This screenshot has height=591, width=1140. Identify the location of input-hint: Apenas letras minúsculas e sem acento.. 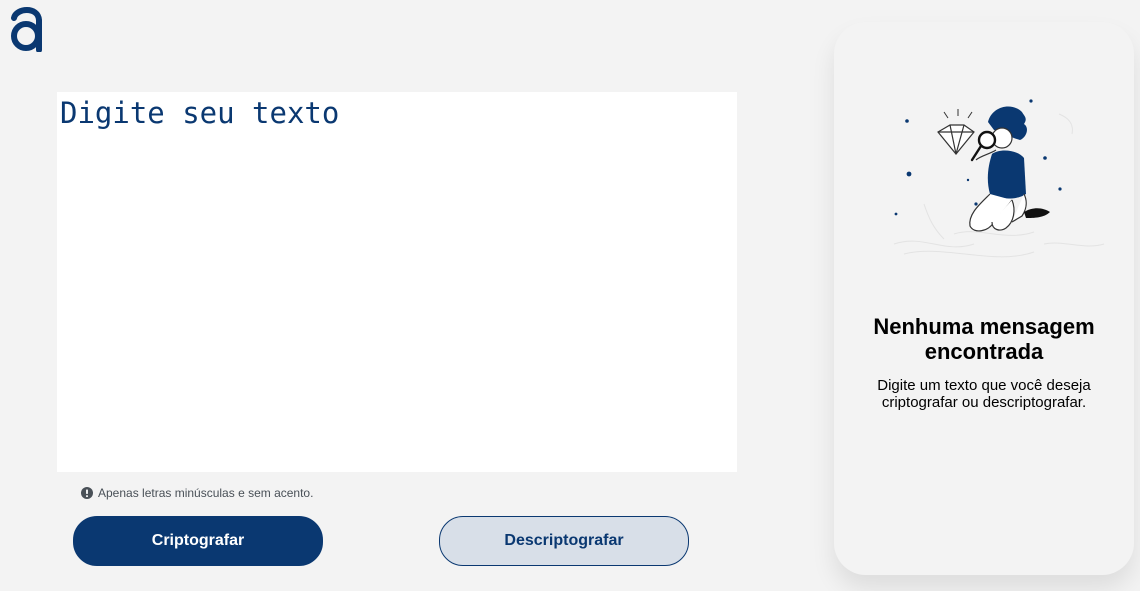
(197, 493).